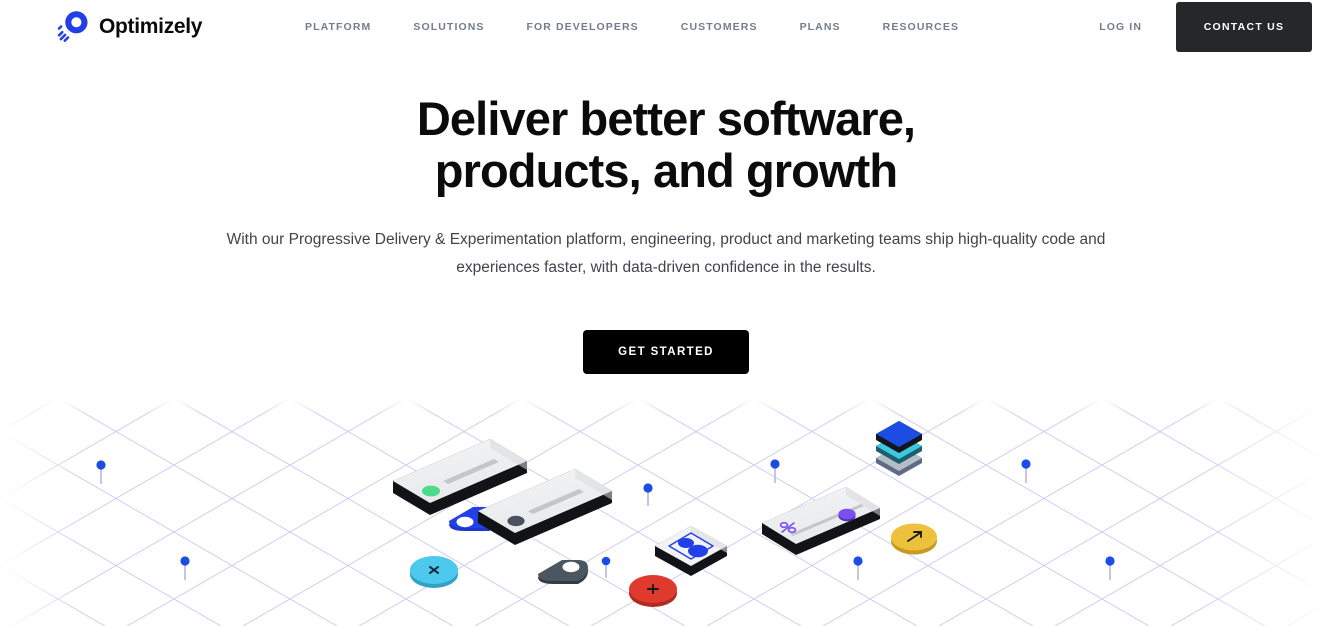 Image resolution: width=1332 pixels, height=626 pixels. Describe the element at coordinates (820, 27) in the screenshot. I see `nav-item-plans: PLANS` at that location.